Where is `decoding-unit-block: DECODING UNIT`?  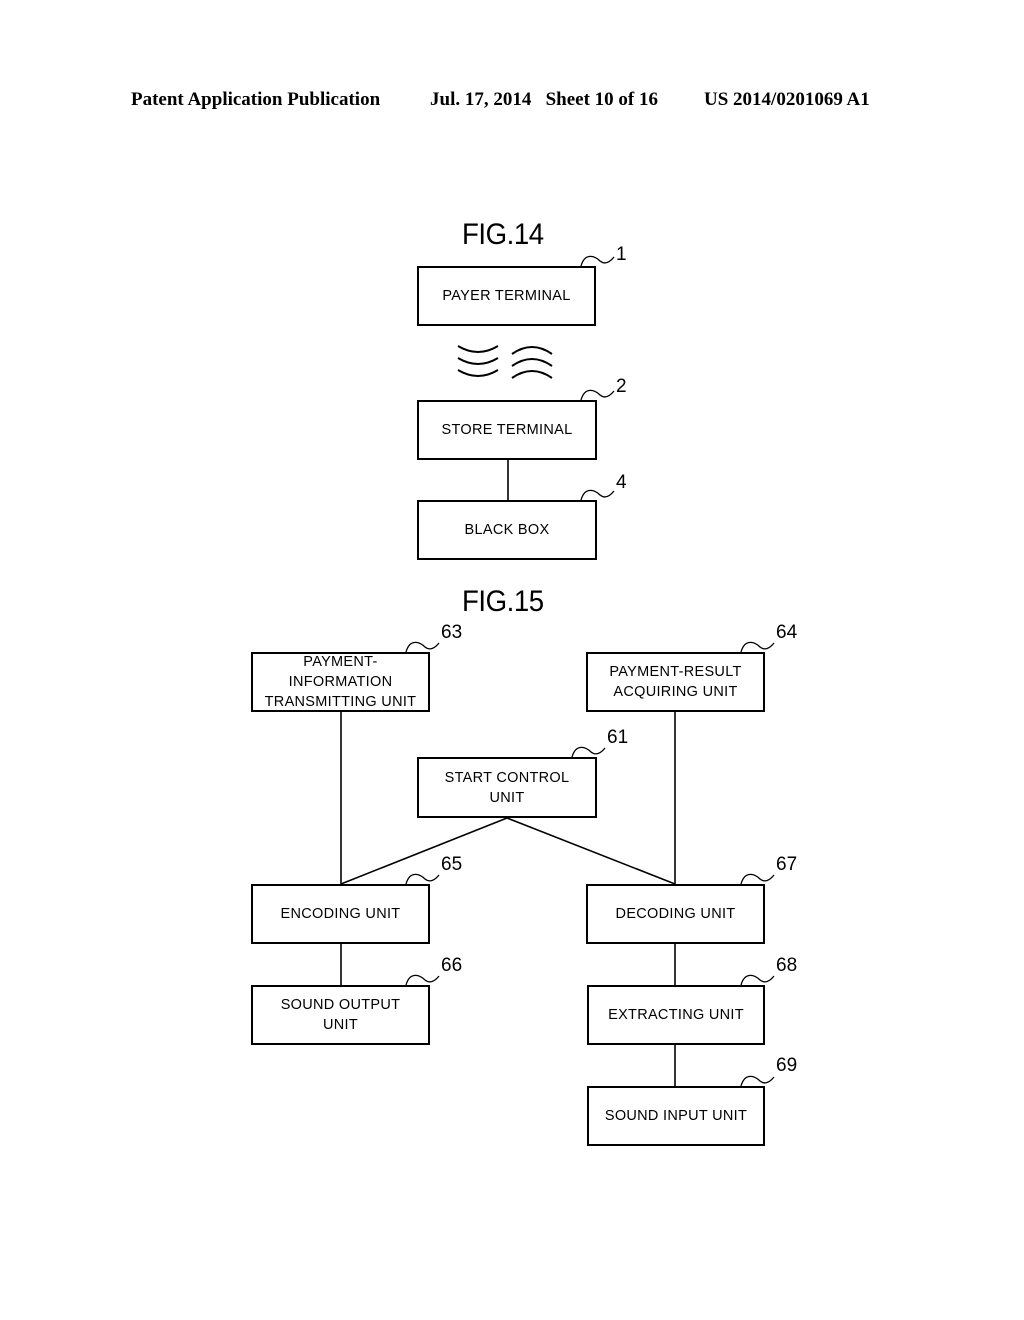 decoding-unit-block: DECODING UNIT is located at coordinates (675, 914).